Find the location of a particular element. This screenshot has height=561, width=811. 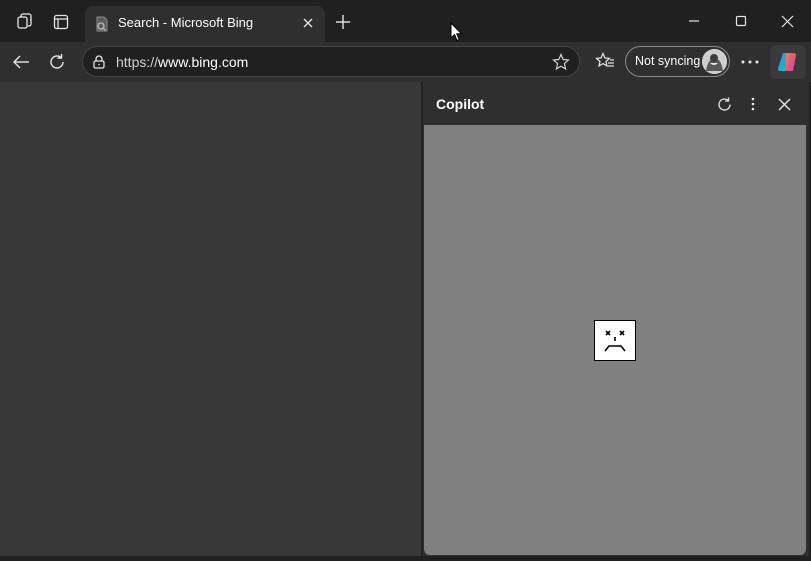

toolbar: https://www.bing.com Not syncing is located at coordinates (405, 62).